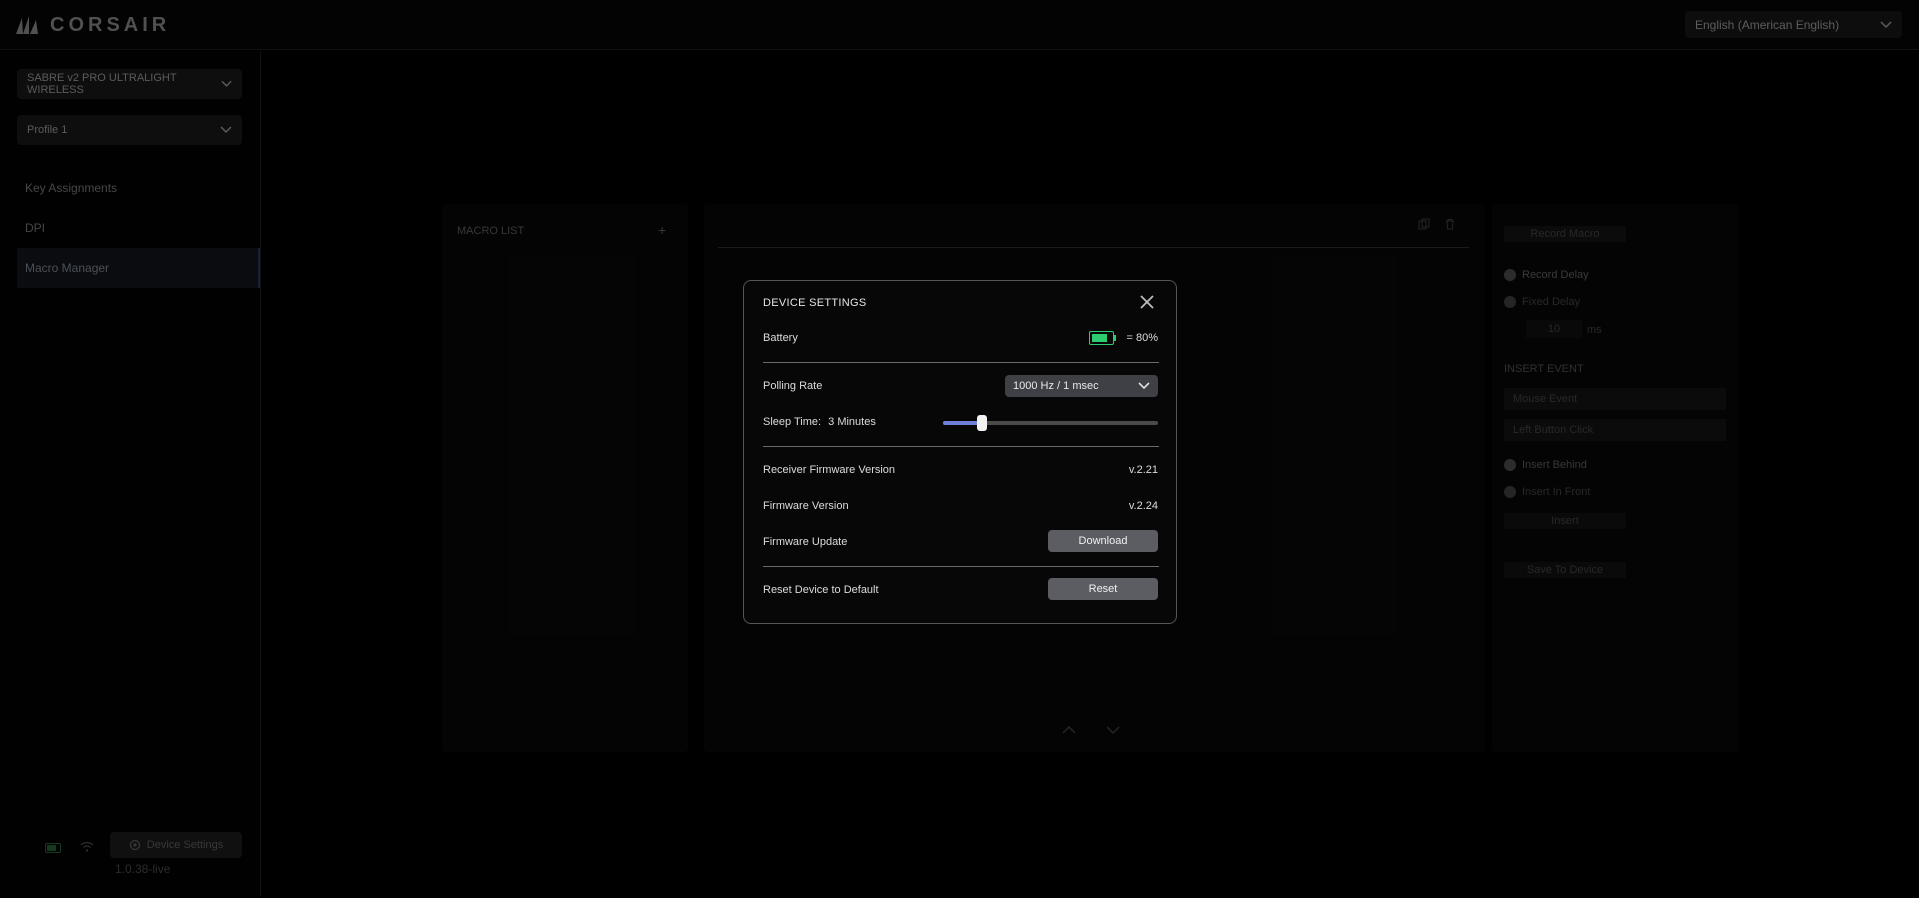  Describe the element at coordinates (1142, 338) in the screenshot. I see `battery-percent: = 80%` at that location.